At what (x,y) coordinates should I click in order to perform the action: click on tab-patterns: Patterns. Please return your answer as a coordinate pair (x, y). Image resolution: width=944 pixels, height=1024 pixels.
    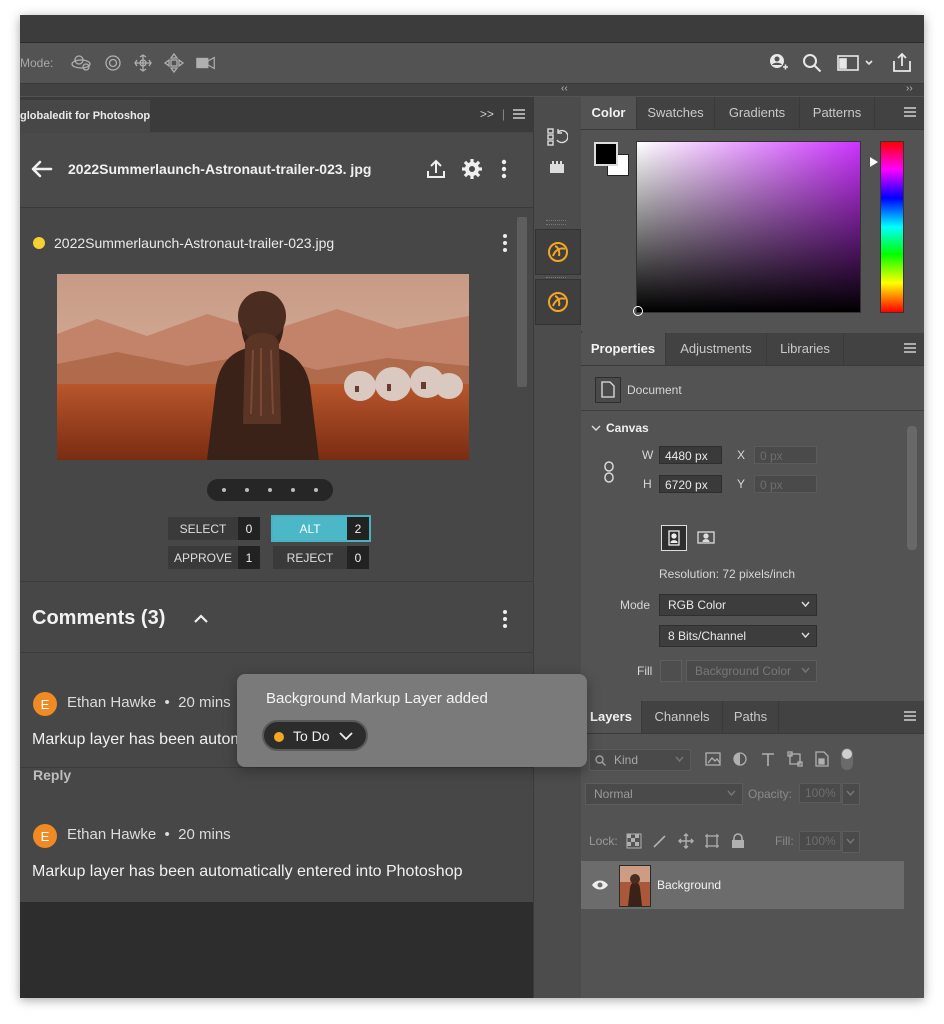
    Looking at the image, I should click on (837, 113).